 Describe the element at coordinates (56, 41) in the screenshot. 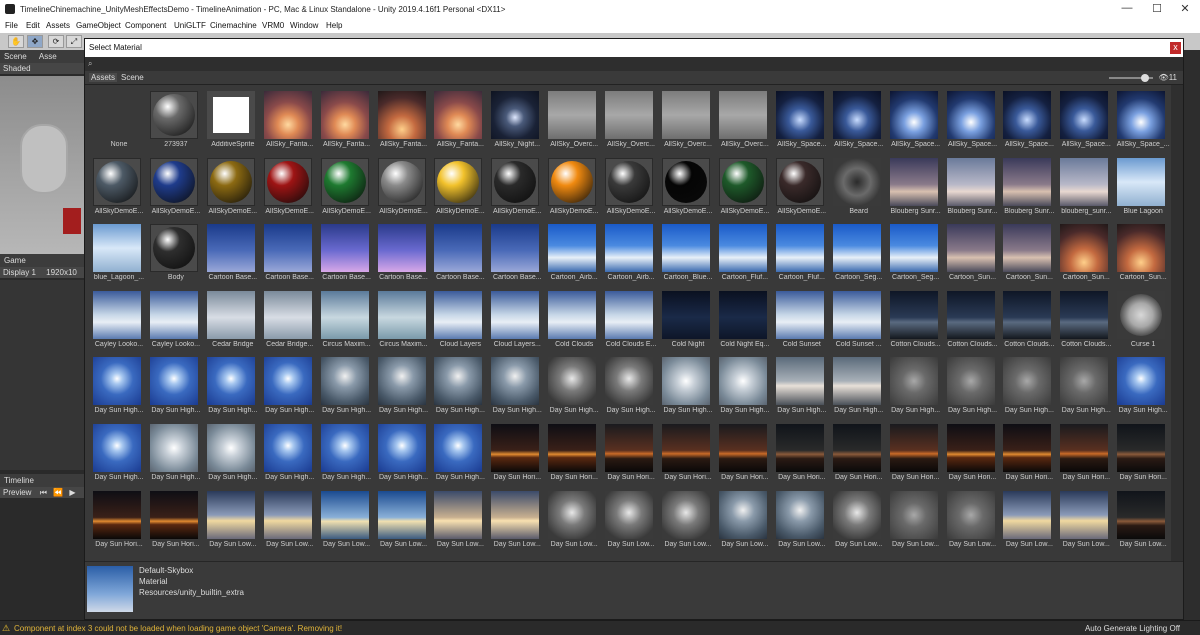

I see `rotate-tool-icon: ⟳` at that location.